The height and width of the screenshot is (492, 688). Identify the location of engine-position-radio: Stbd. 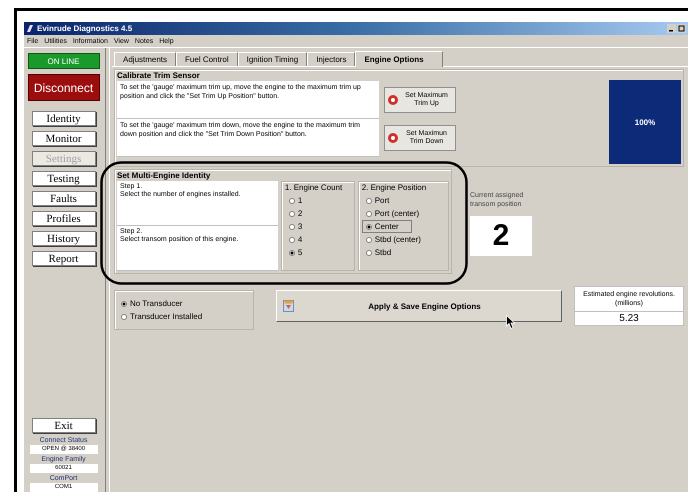
(379, 252).